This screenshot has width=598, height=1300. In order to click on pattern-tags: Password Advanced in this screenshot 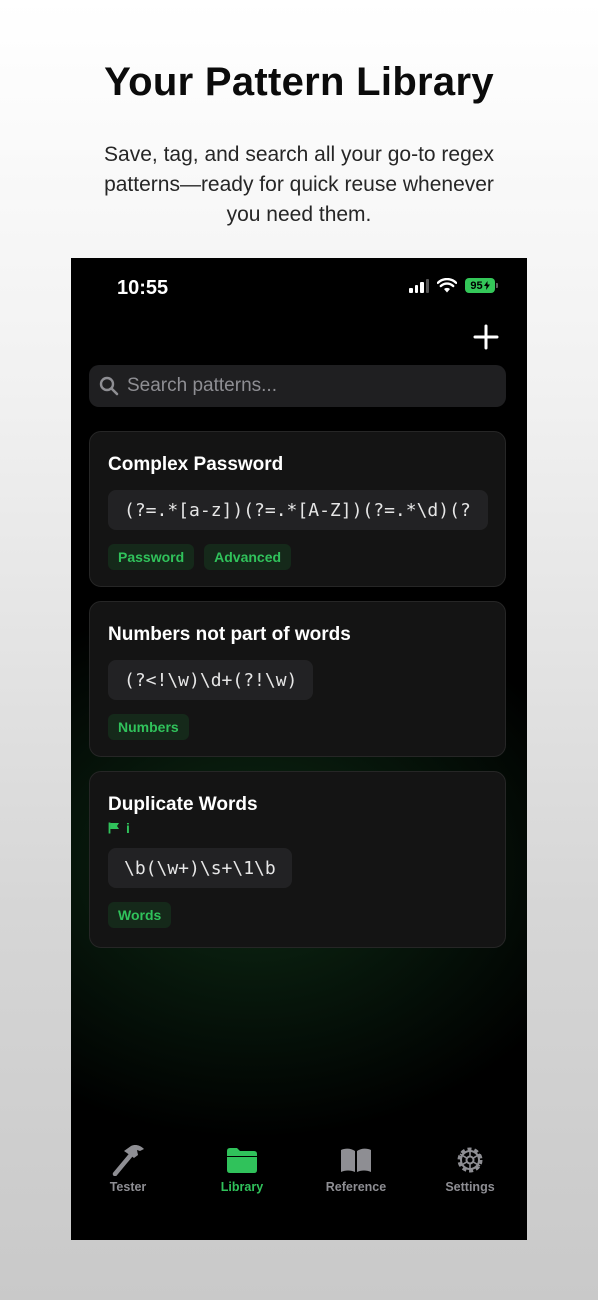, I will do `click(297, 557)`.